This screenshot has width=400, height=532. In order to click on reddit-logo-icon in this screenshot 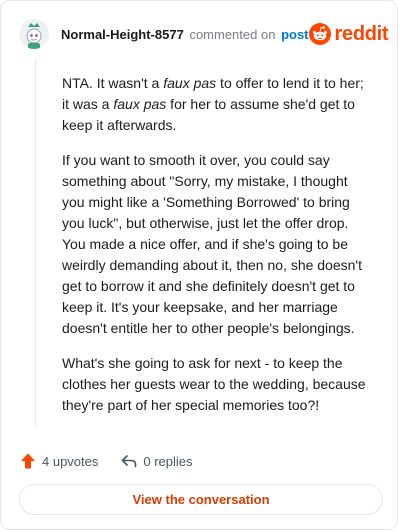, I will do `click(319, 34)`.